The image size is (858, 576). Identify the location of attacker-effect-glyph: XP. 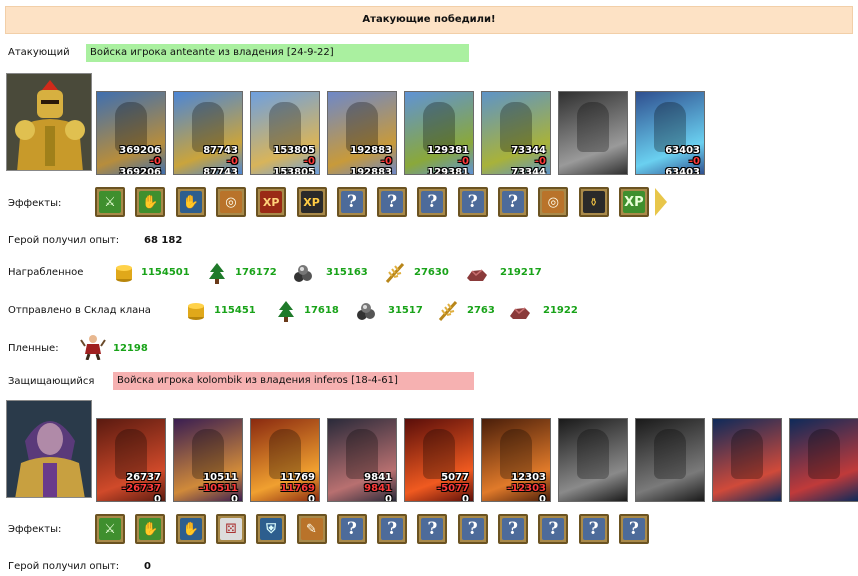
(633, 202).